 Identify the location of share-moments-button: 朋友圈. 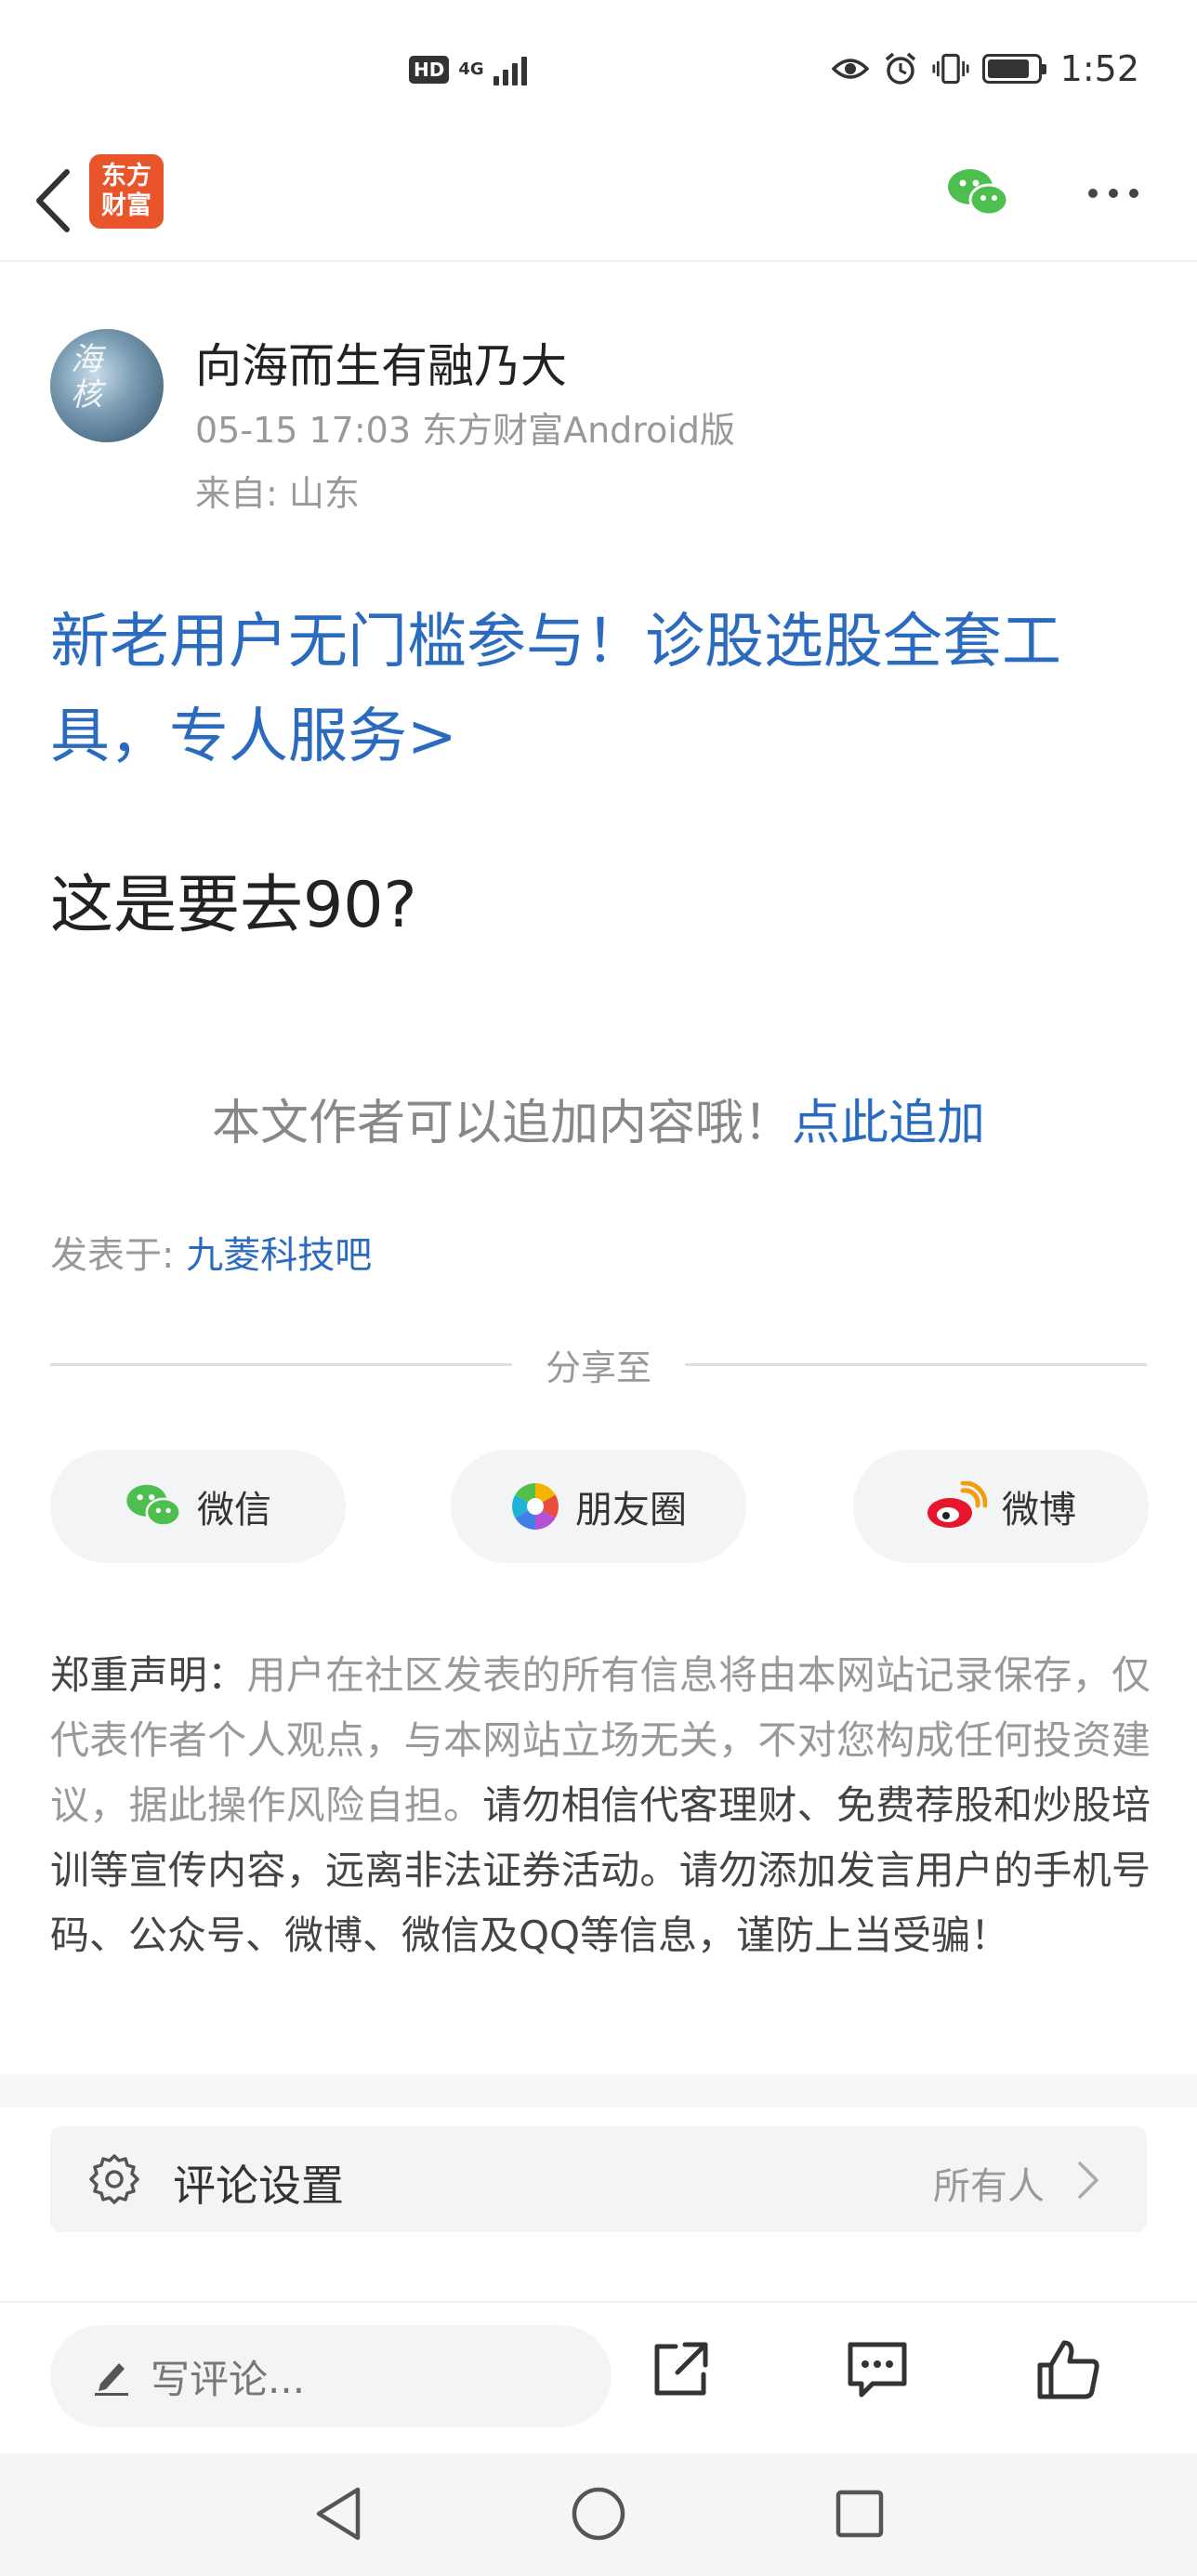
(598, 1506).